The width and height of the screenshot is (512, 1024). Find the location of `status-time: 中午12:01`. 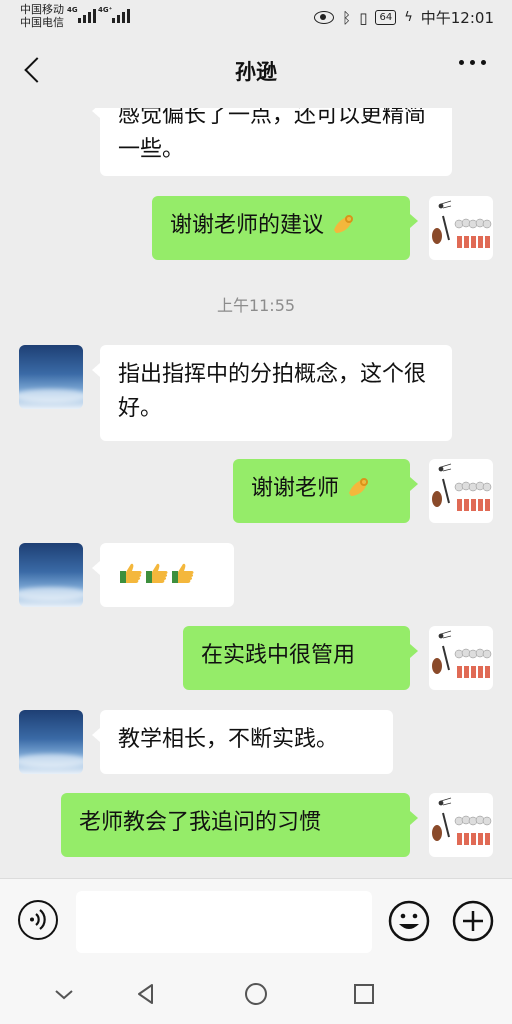

status-time: 中午12:01 is located at coordinates (457, 18).